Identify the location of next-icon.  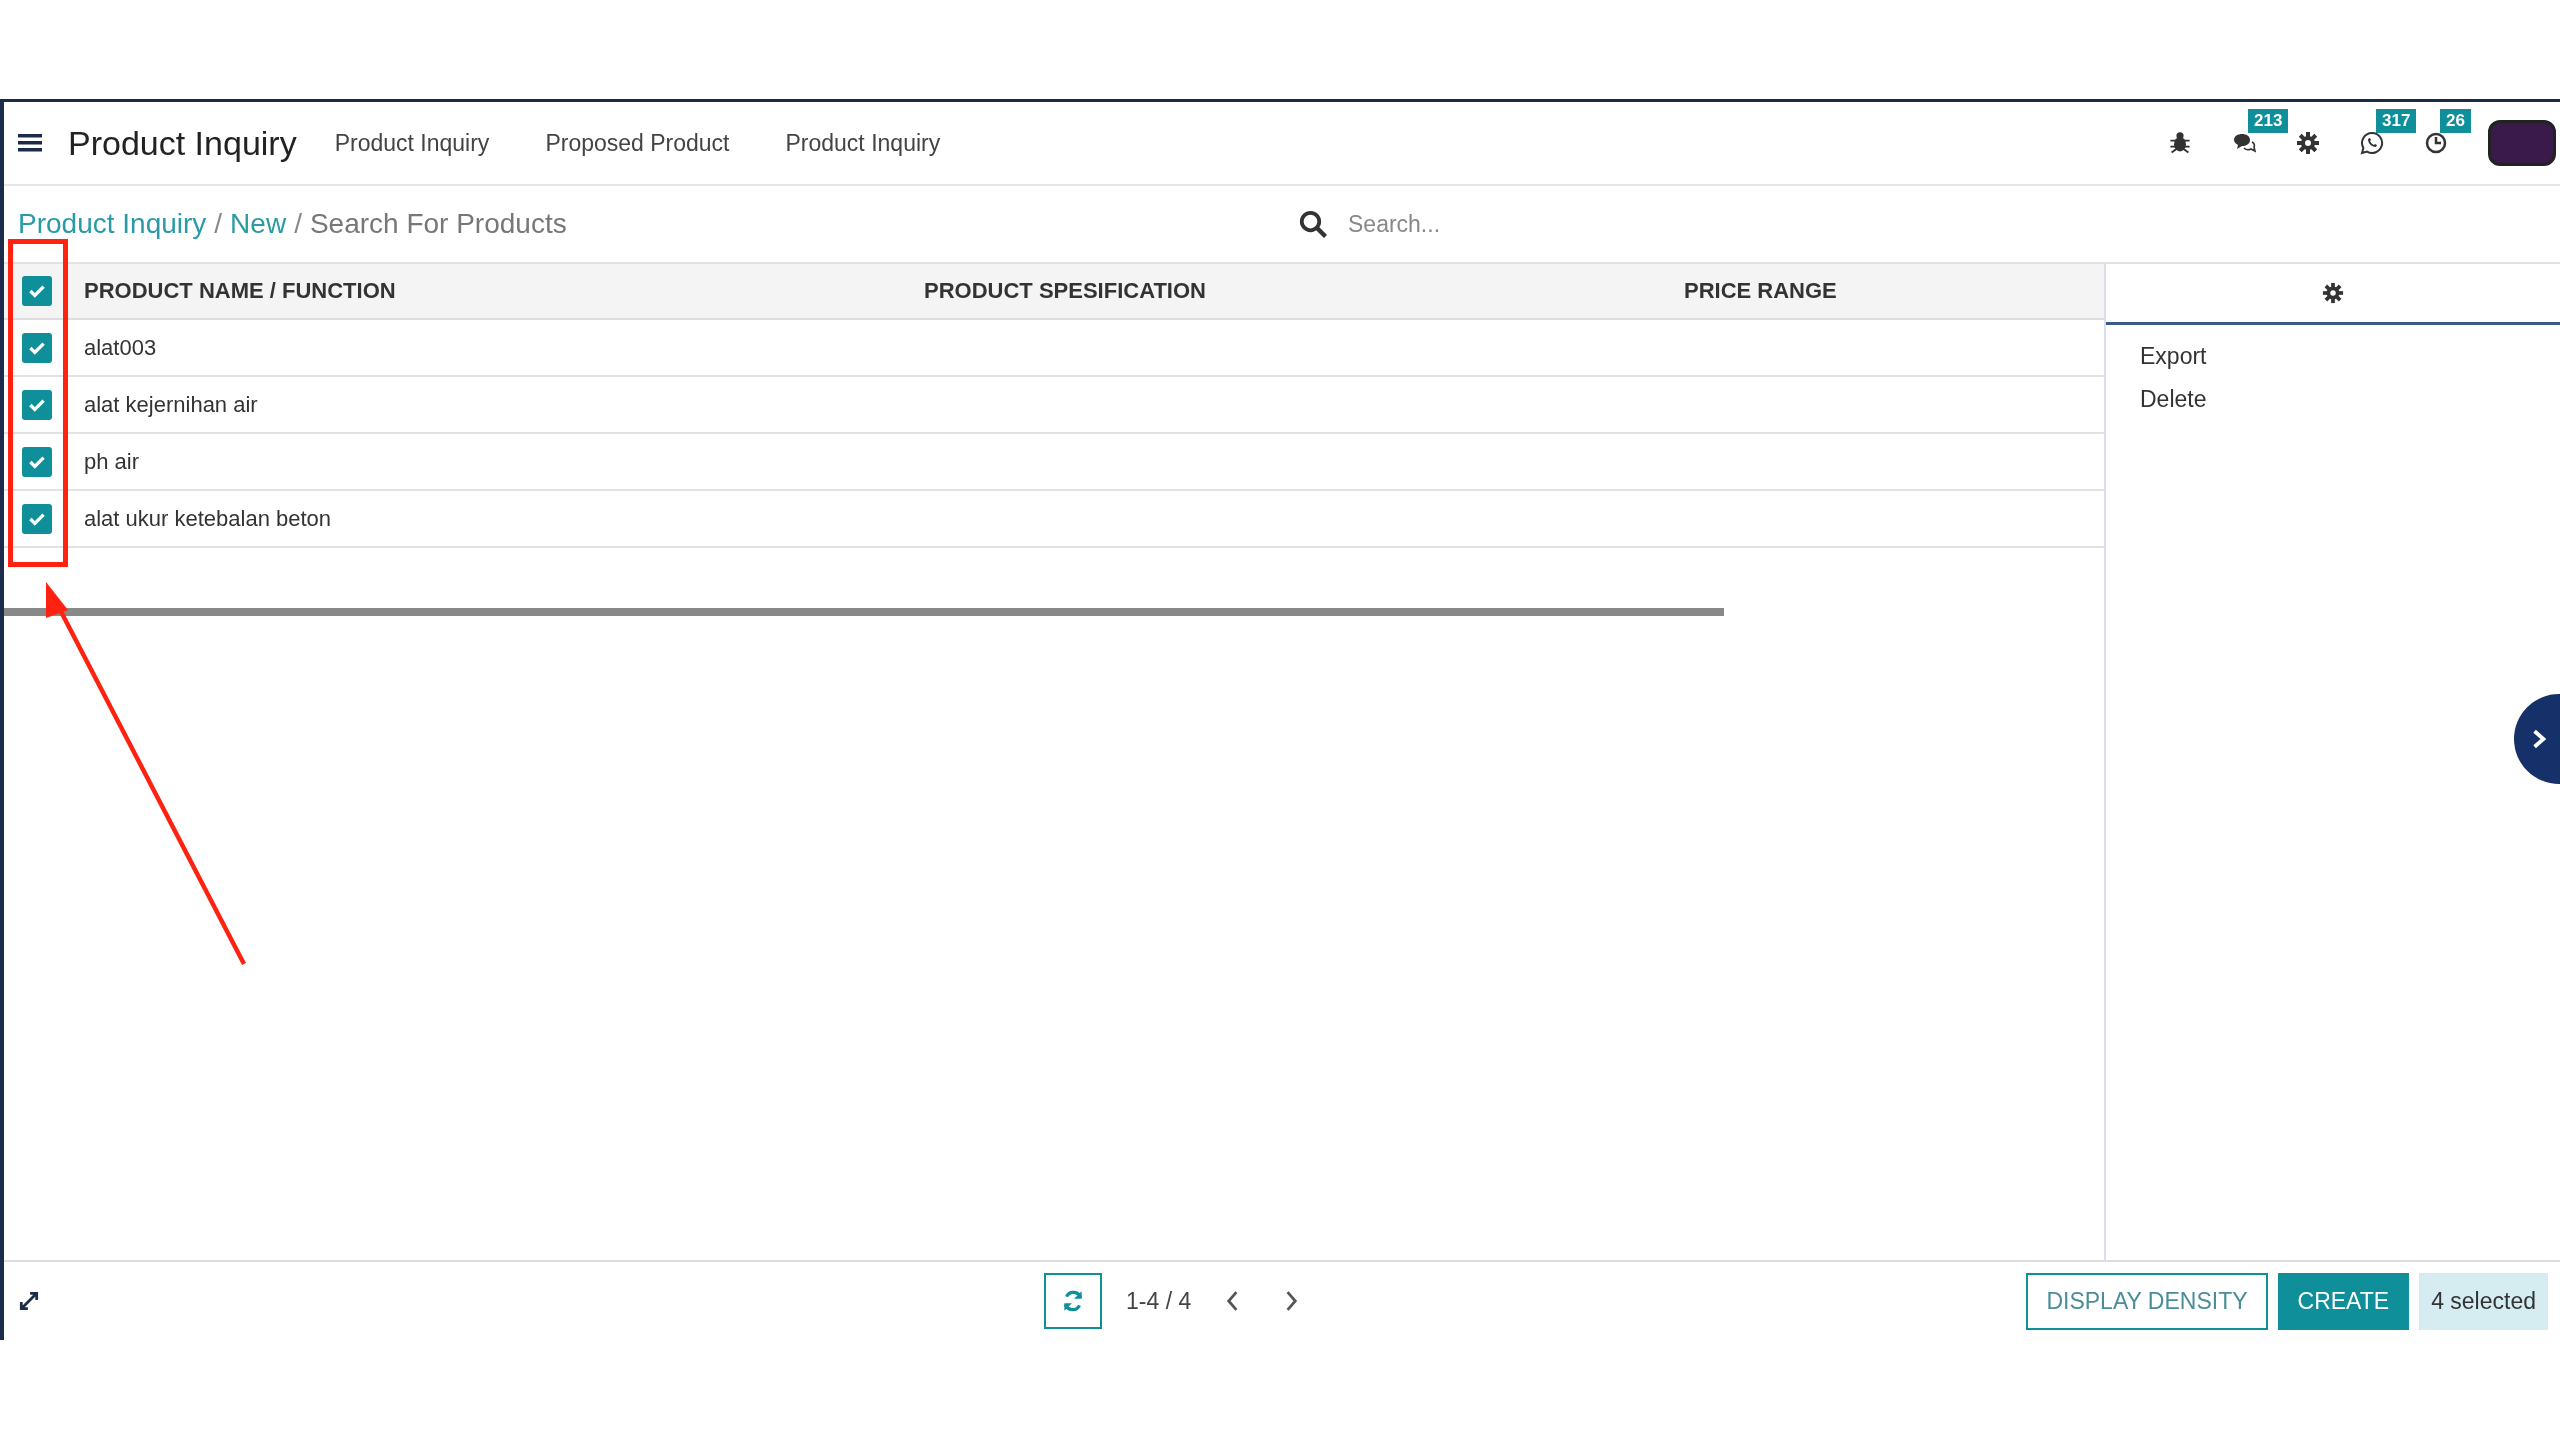
(1292, 1301).